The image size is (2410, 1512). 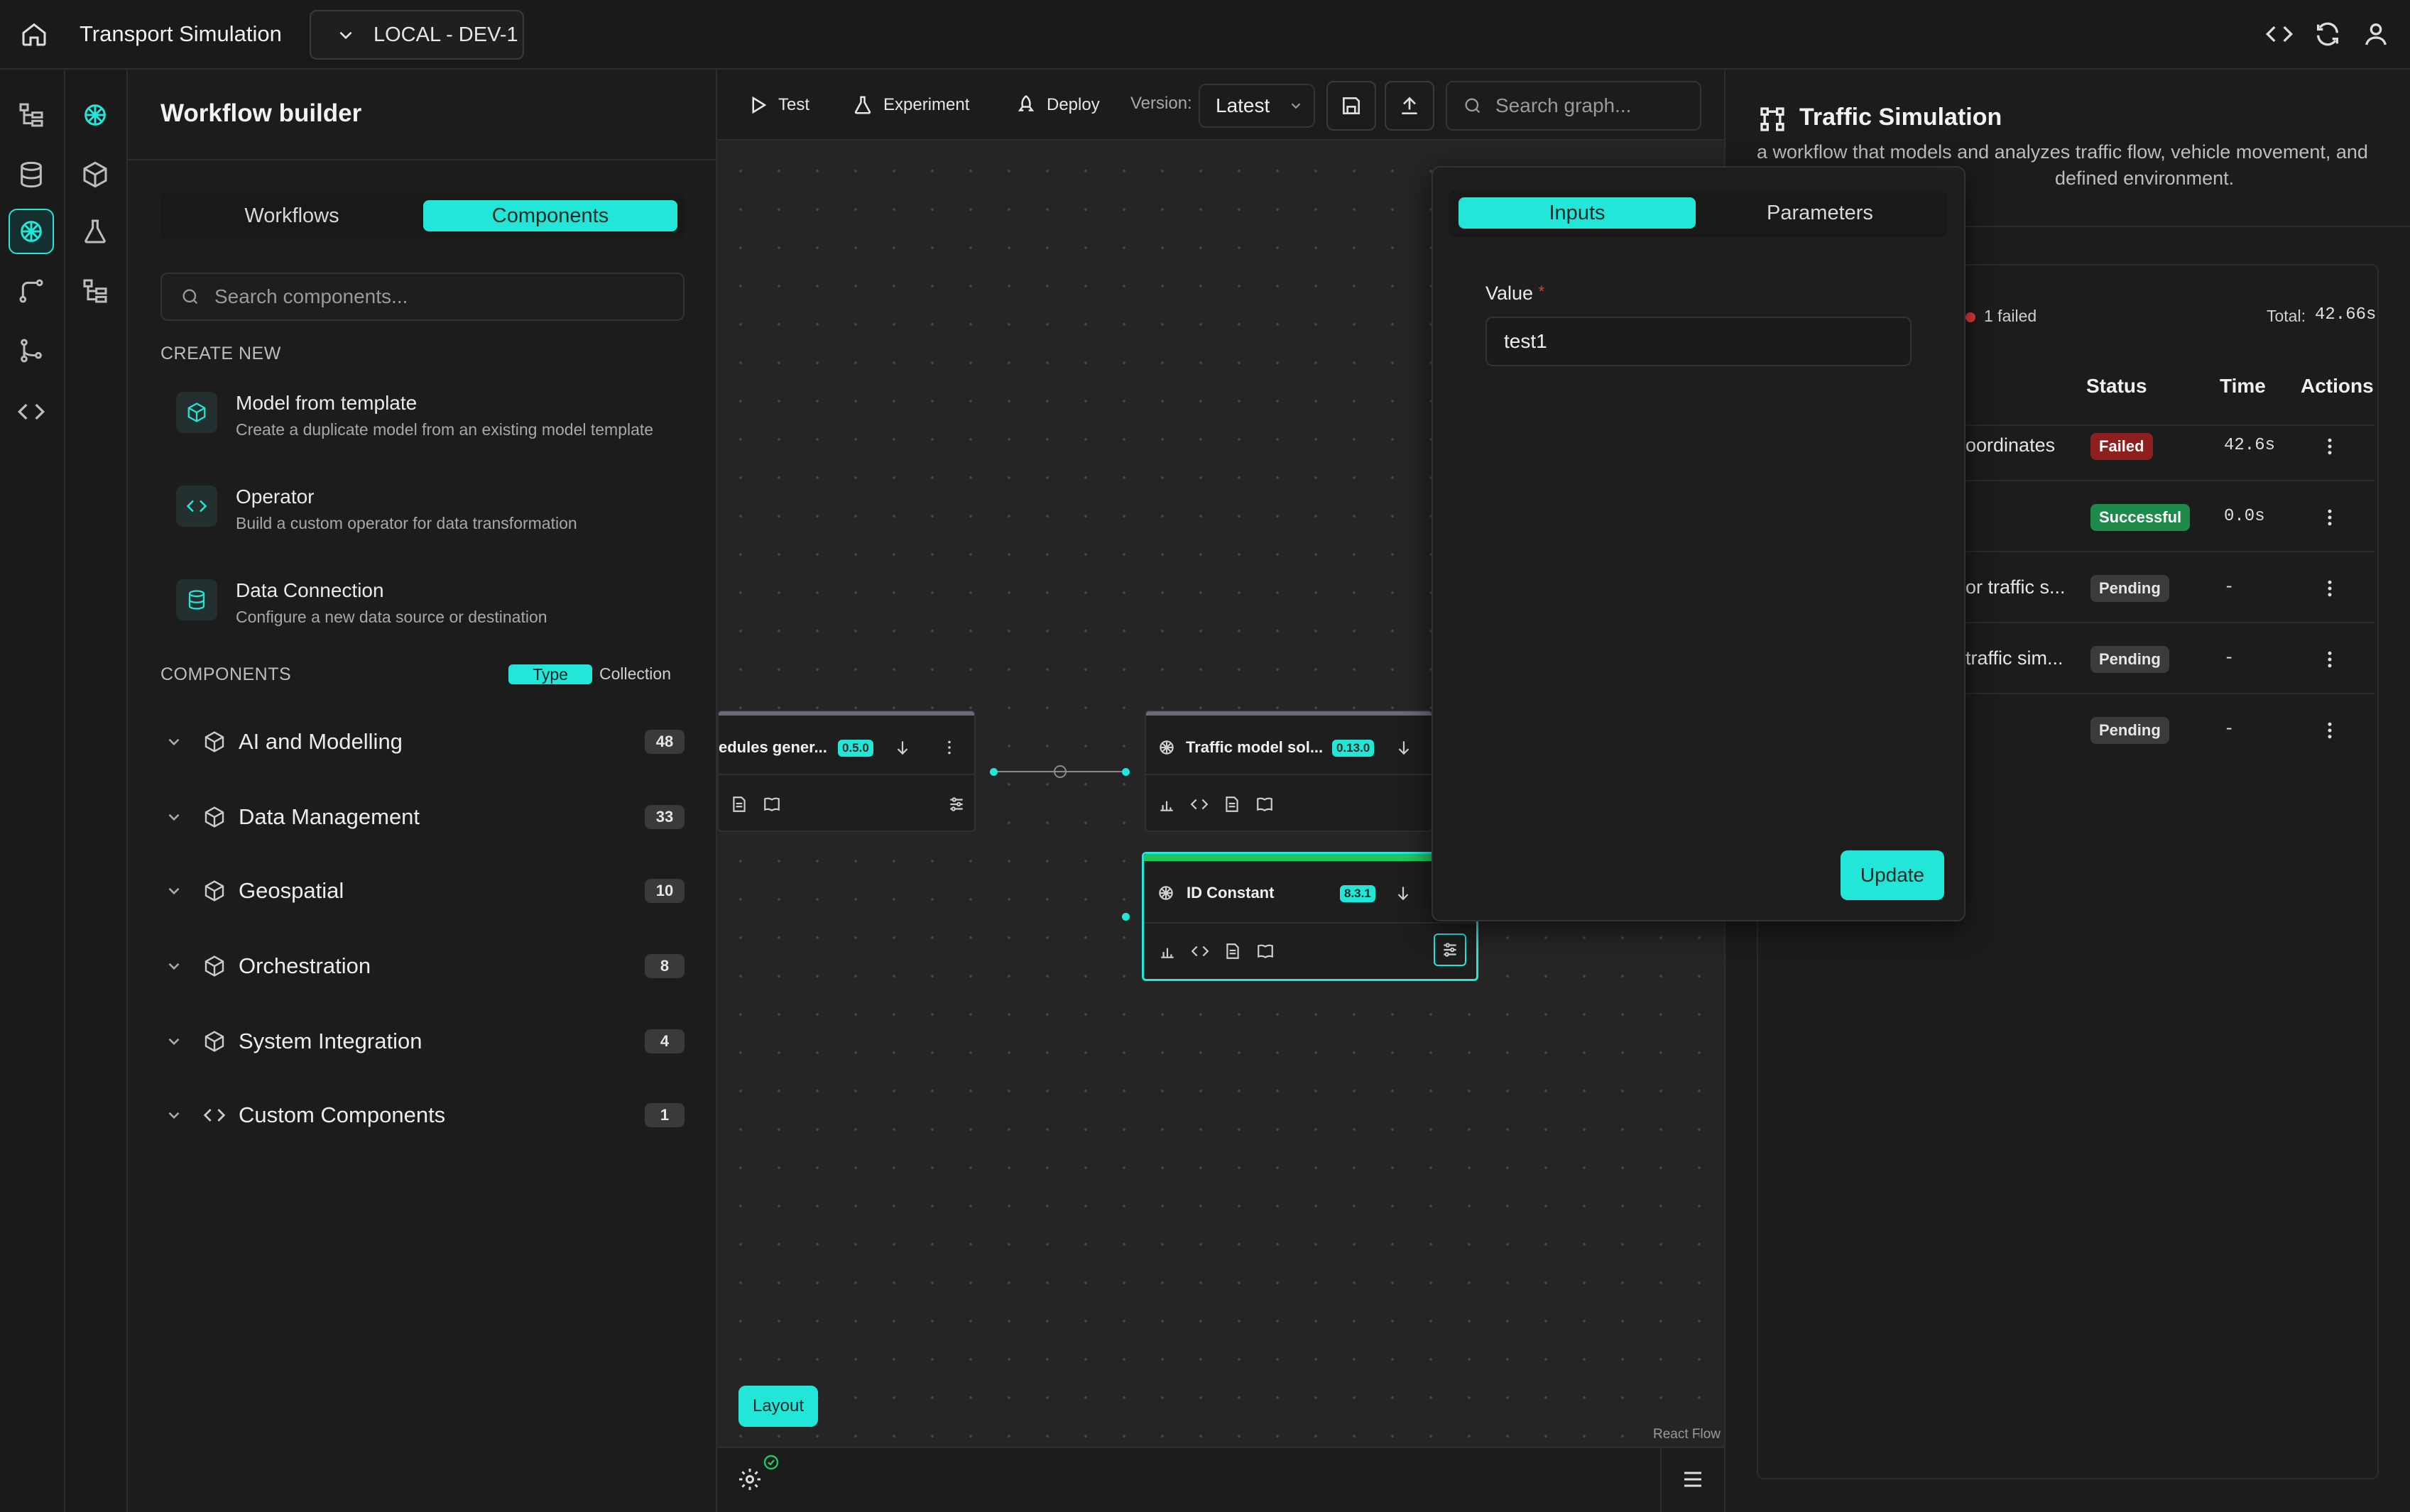 What do you see at coordinates (423, 160) in the screenshot?
I see `sidebar-divider` at bounding box center [423, 160].